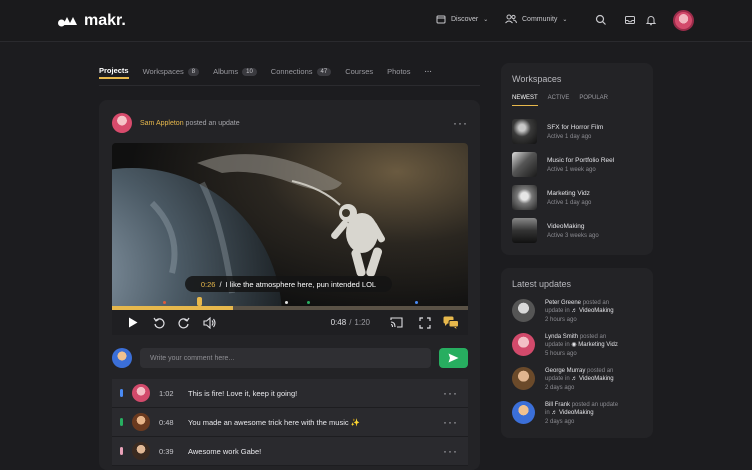 This screenshot has width=752, height=470. I want to click on discover-menu: Discover ⌄, so click(462, 19).